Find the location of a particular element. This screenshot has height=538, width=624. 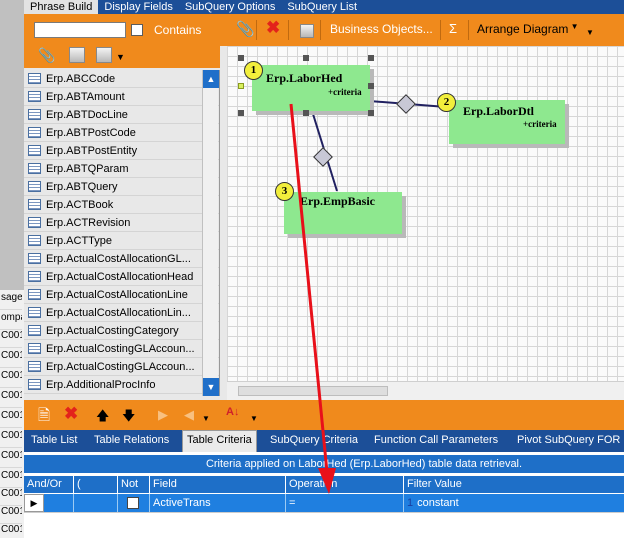

not-checkbox is located at coordinates (133, 503).